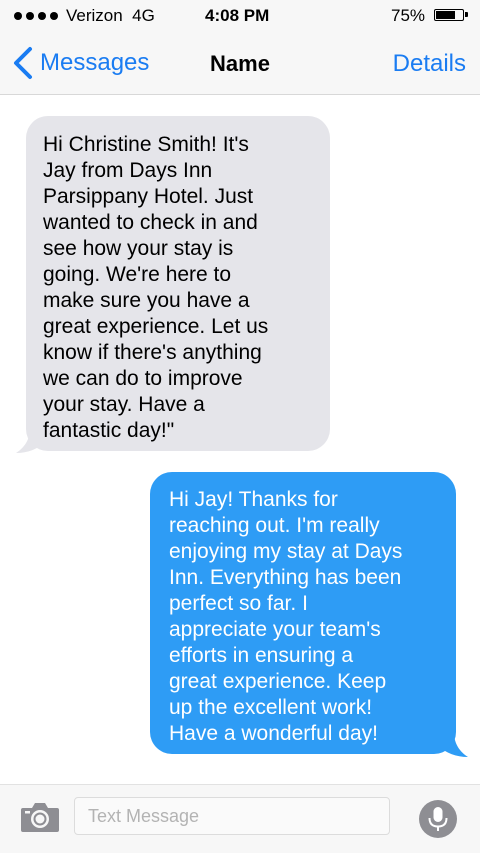 The height and width of the screenshot is (853, 480). I want to click on signal-dots-icon, so click(36, 16).